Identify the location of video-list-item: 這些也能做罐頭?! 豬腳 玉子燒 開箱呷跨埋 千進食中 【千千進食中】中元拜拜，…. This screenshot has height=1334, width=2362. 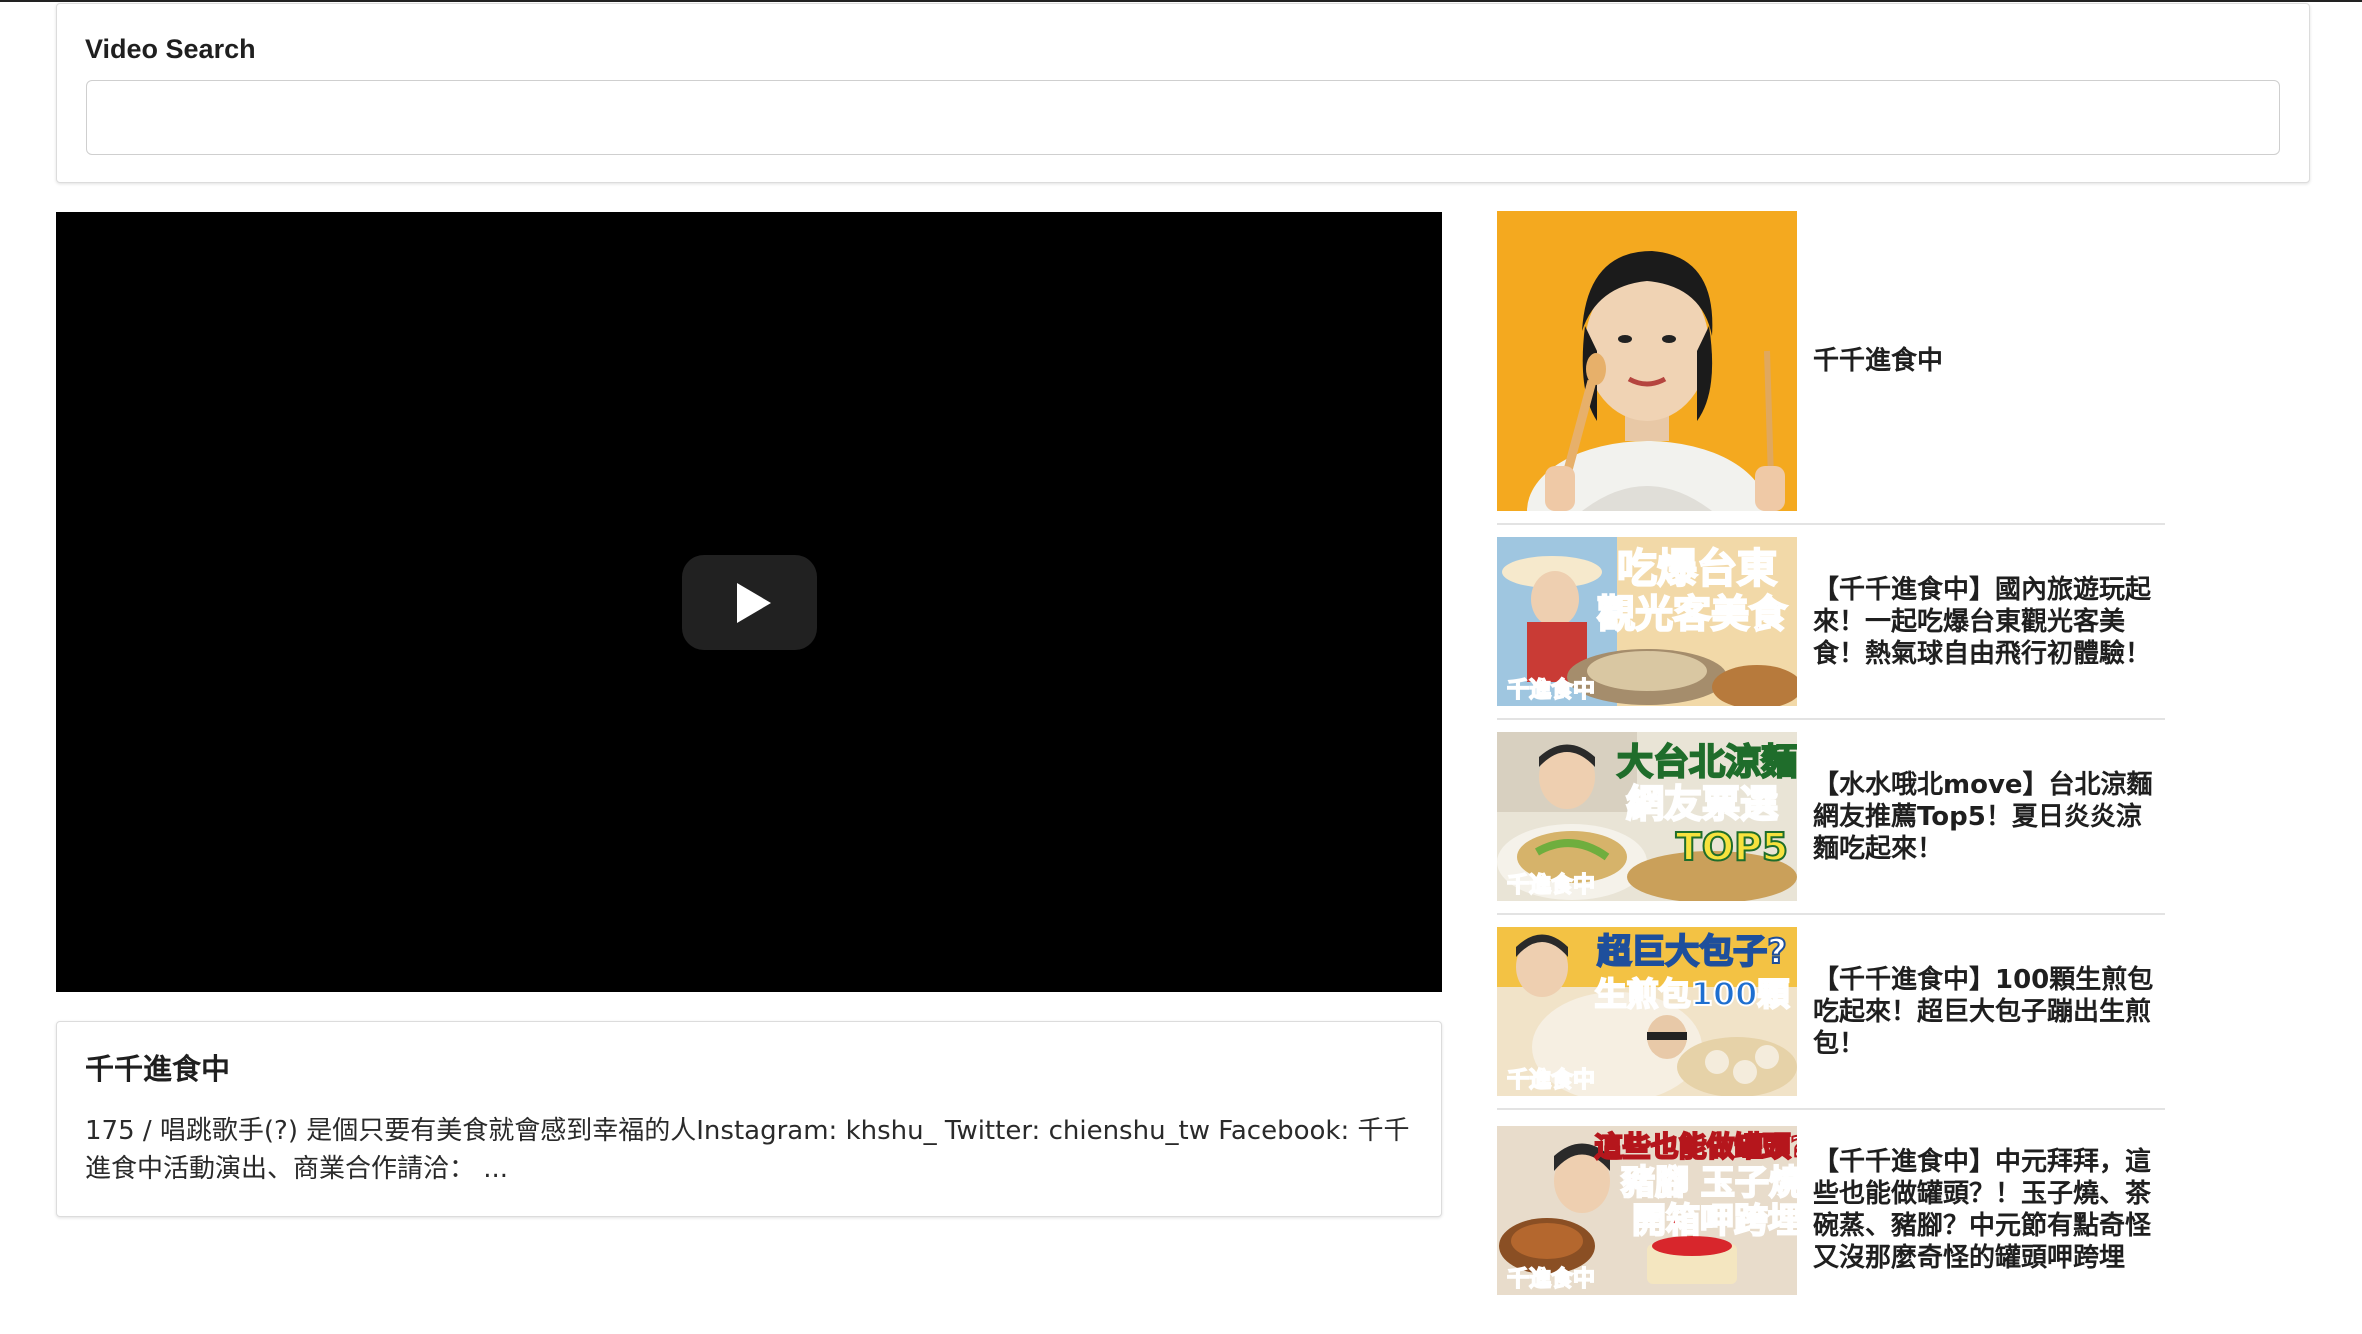
(1831, 1210).